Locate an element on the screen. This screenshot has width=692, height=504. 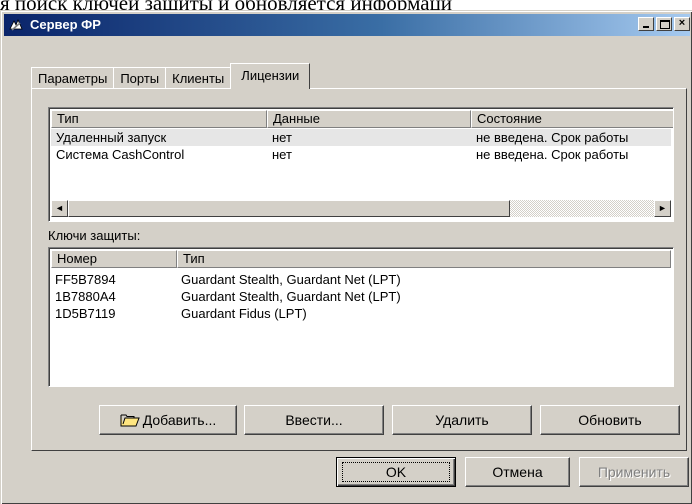
horizontal-scrollbar: ◄ ► is located at coordinates (361, 208).